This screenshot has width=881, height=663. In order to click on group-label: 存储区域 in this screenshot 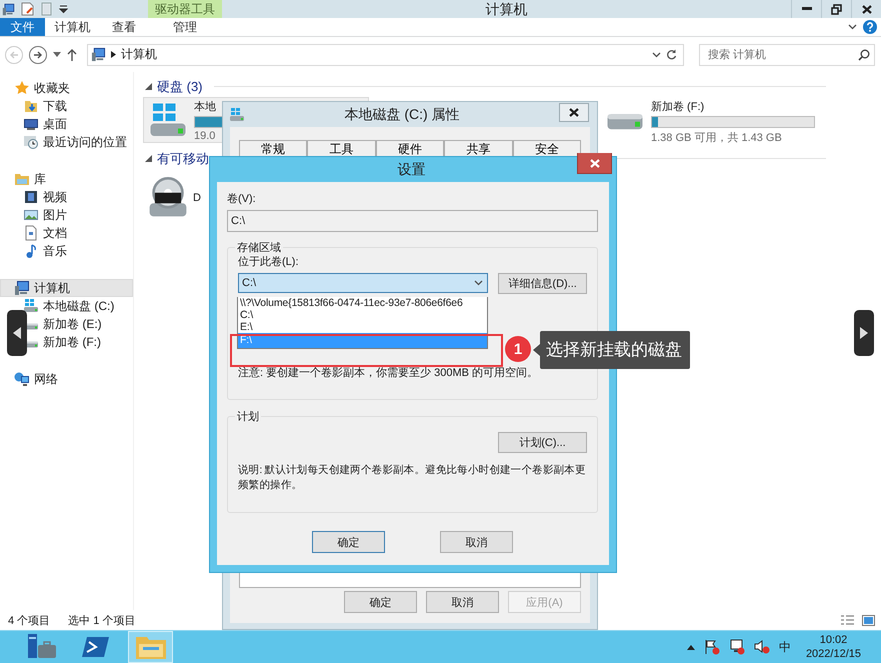, I will do `click(259, 248)`.